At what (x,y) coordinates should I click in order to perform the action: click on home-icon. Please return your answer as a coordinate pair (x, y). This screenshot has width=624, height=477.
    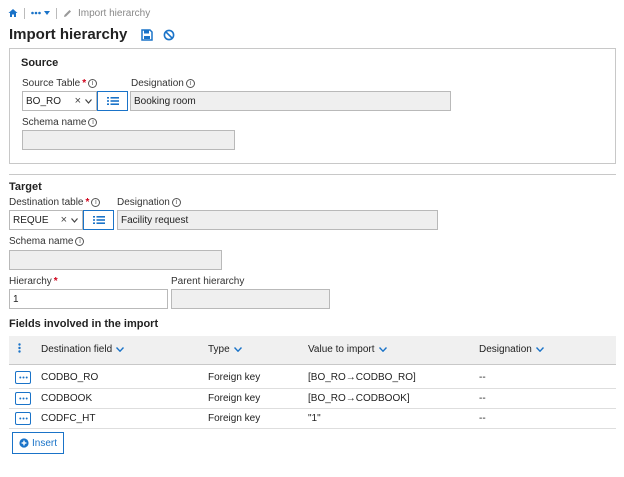
    Looking at the image, I should click on (13, 13).